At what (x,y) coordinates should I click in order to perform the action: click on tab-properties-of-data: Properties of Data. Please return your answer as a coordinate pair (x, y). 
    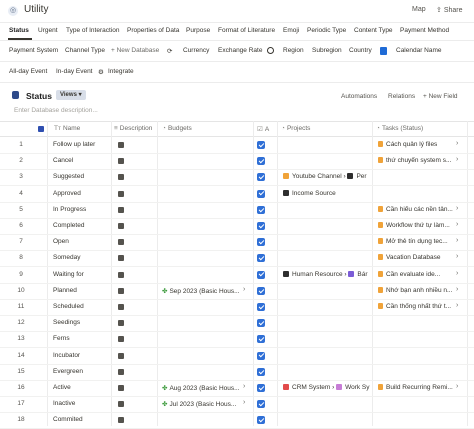
    Looking at the image, I should click on (153, 30).